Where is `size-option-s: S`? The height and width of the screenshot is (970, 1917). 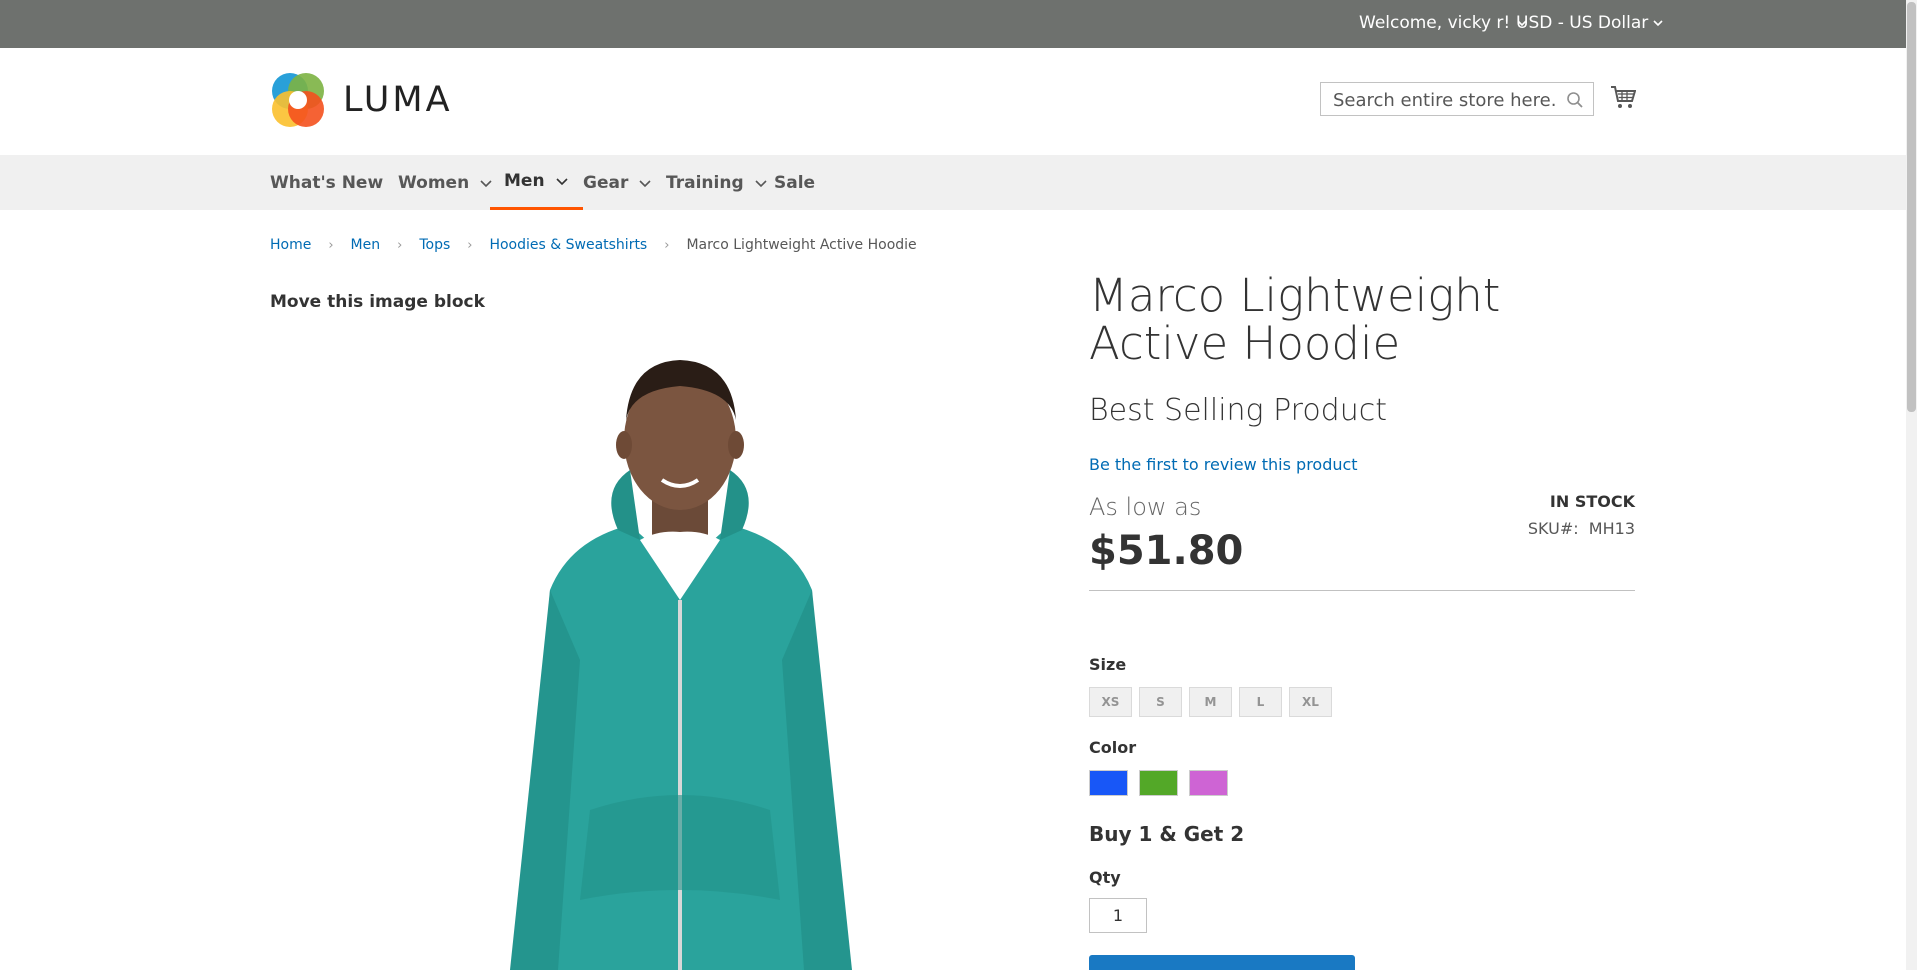 size-option-s: S is located at coordinates (1160, 702).